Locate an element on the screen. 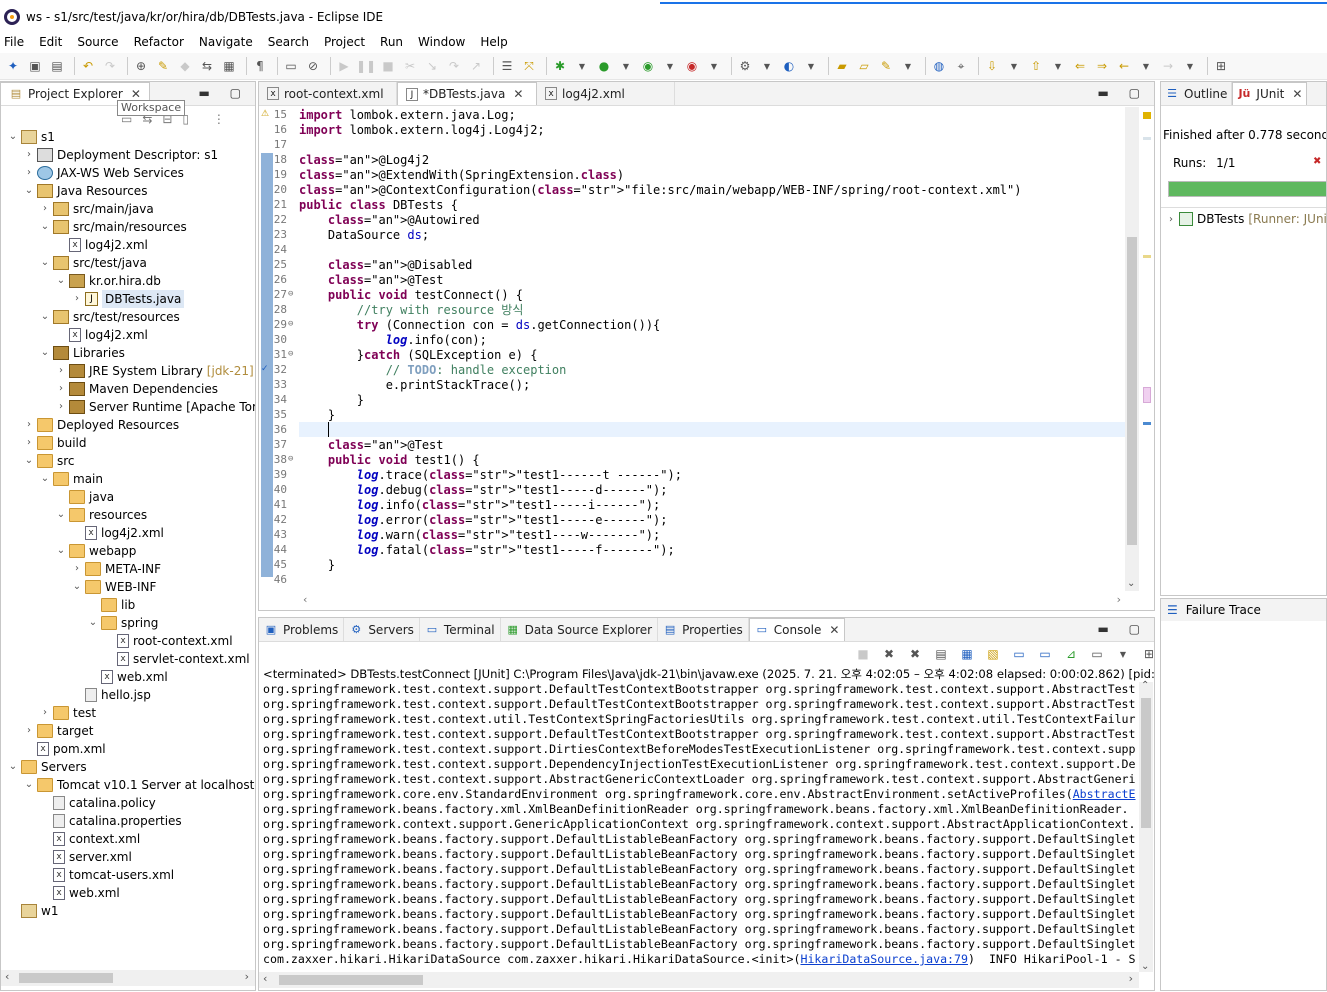 Image resolution: width=1327 pixels, height=992 pixels. tree-item: › Deployed Resources is located at coordinates (90, 425).